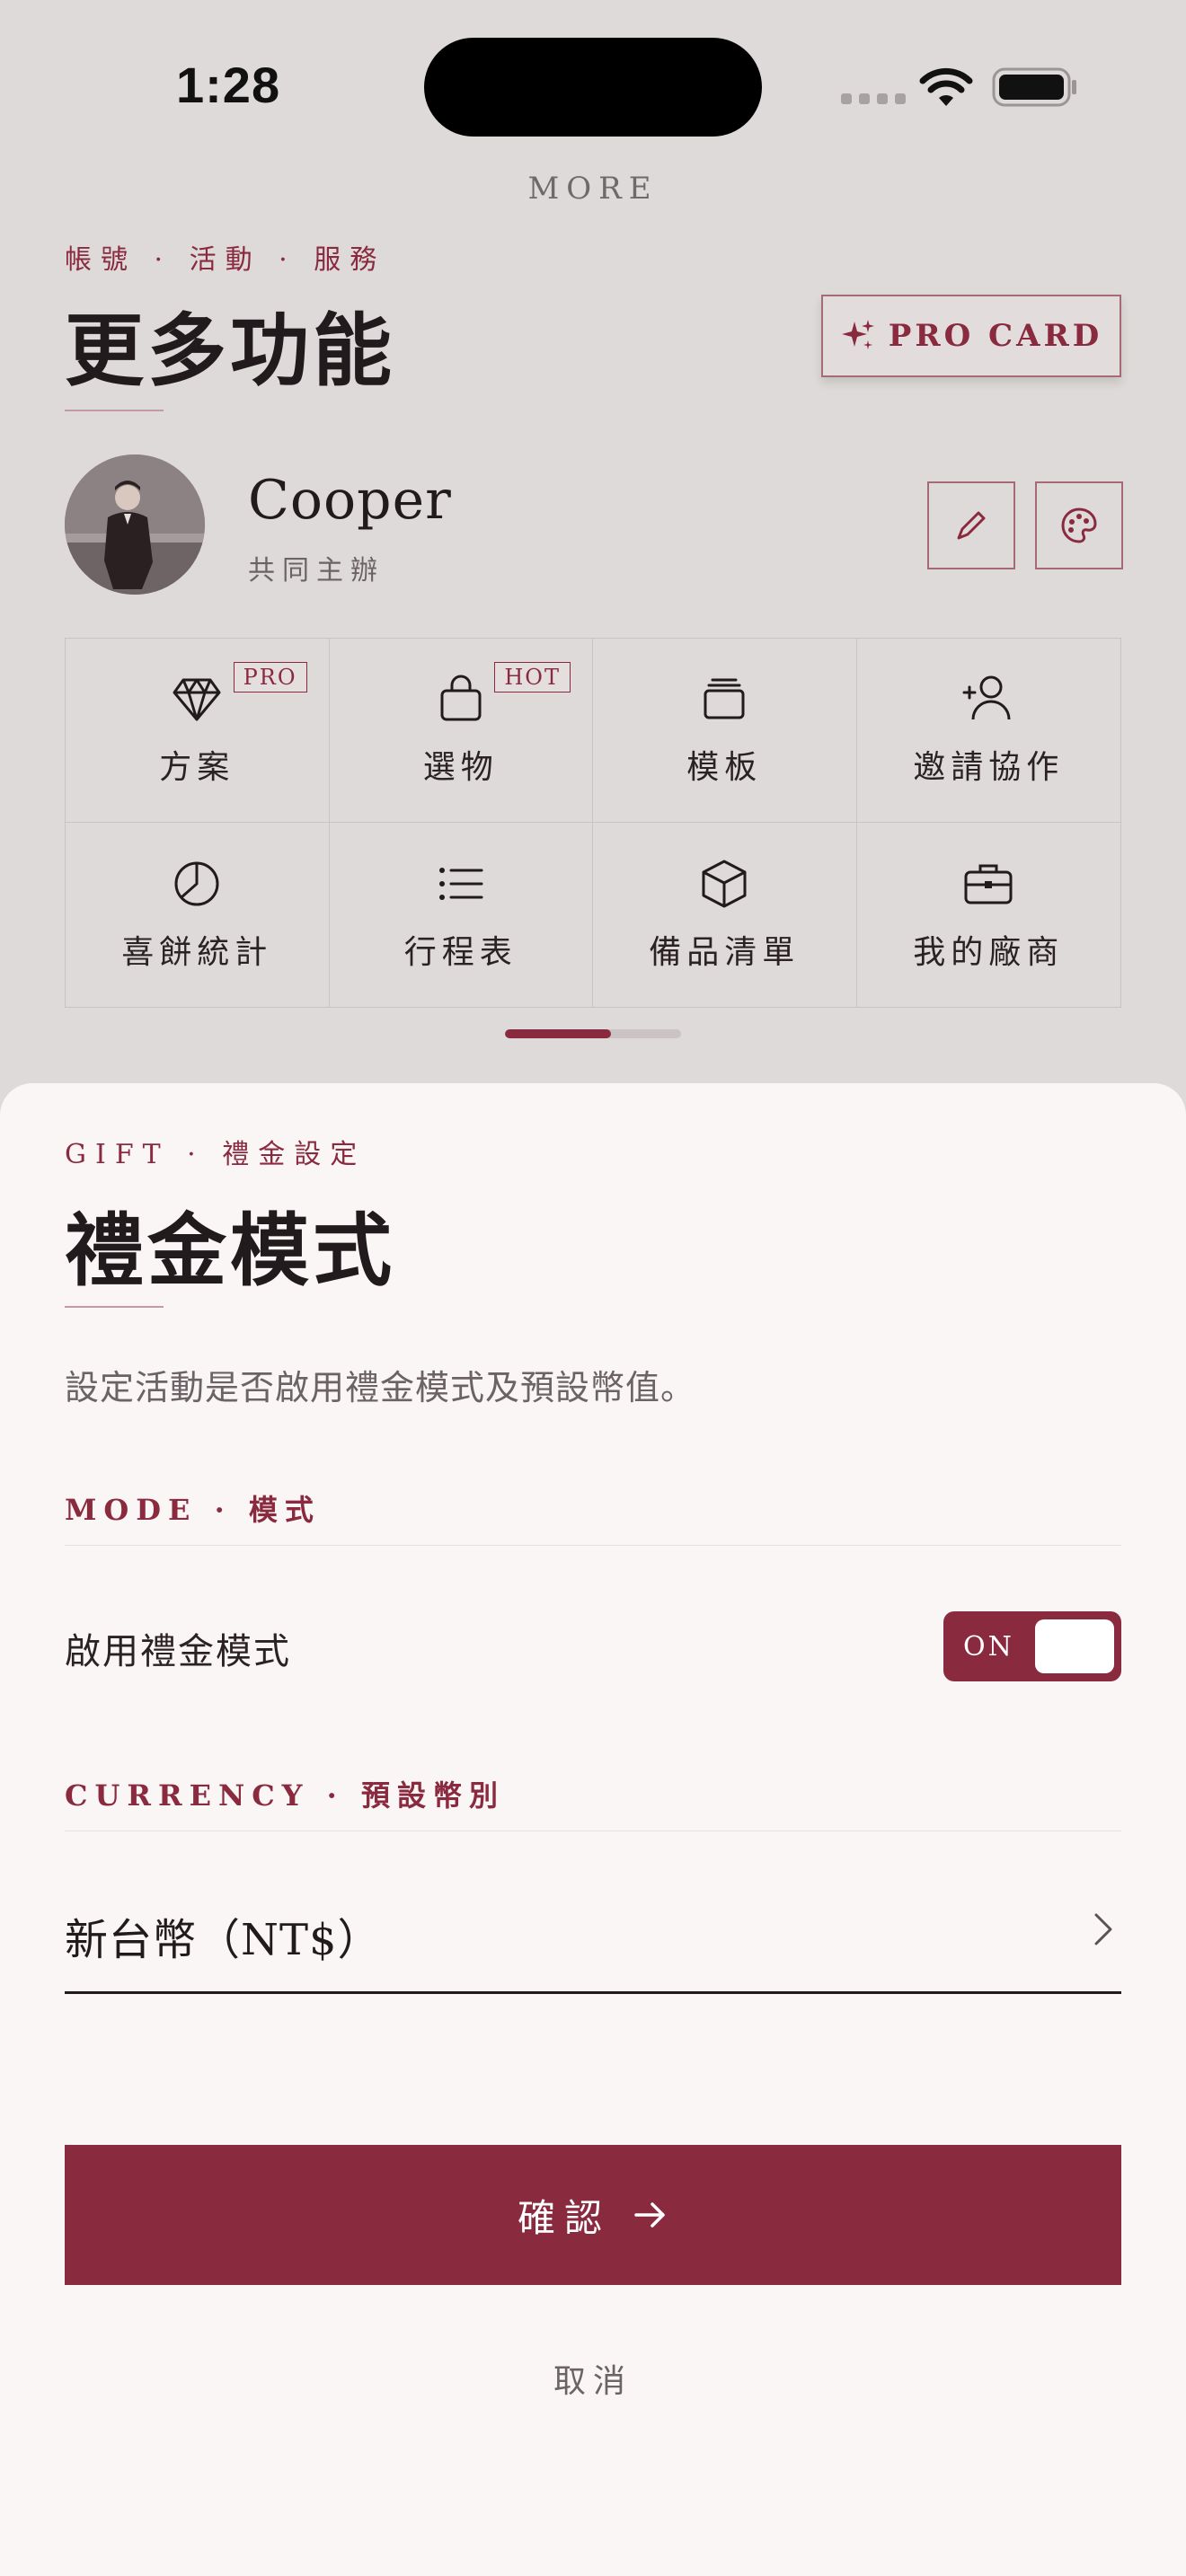 The height and width of the screenshot is (2576, 1186). What do you see at coordinates (946, 88) in the screenshot?
I see `wifi-icon` at bounding box center [946, 88].